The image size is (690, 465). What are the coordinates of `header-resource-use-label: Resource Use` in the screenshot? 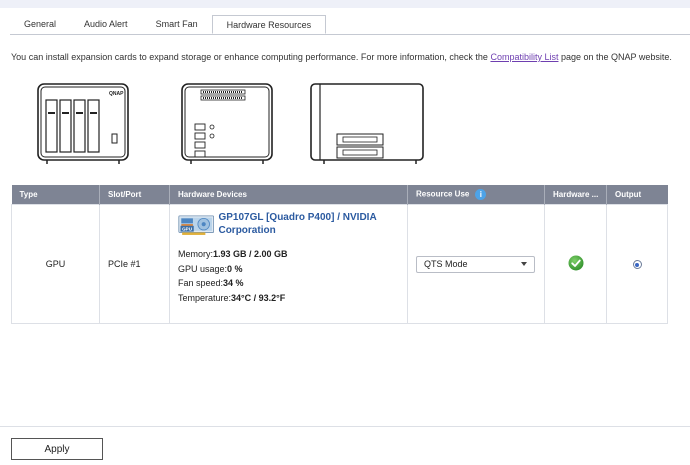 It's located at (443, 194).